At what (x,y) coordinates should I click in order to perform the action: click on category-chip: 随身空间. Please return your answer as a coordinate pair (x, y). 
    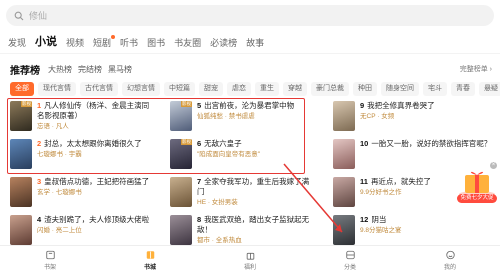
    Looking at the image, I should click on (400, 89).